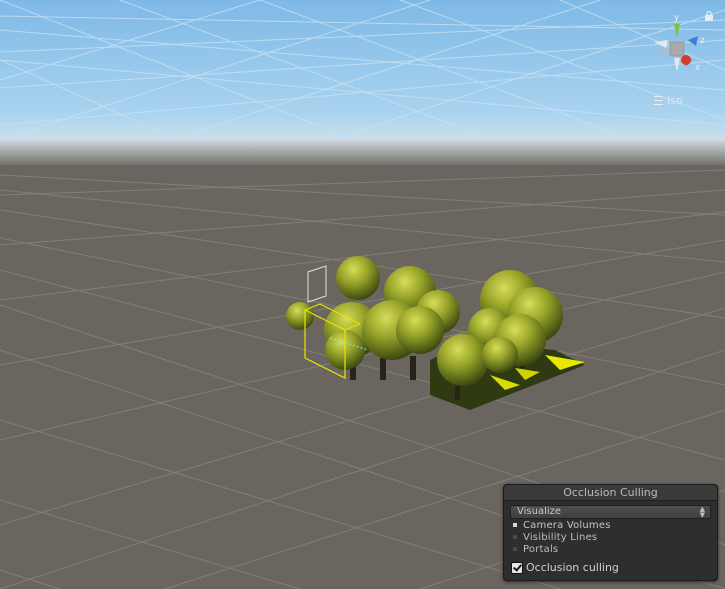 The image size is (725, 589). What do you see at coordinates (614, 549) in the screenshot?
I see `portals-toggle: Portals` at bounding box center [614, 549].